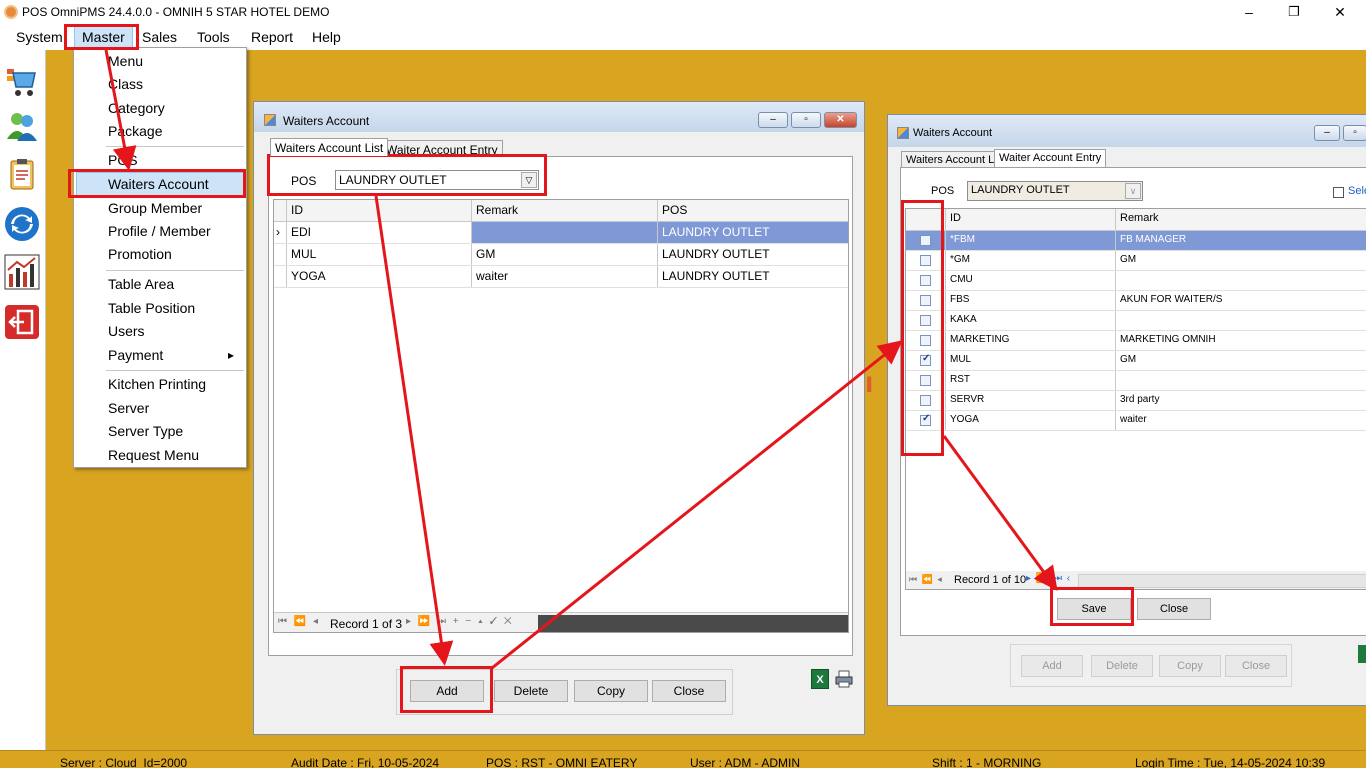 The image size is (1366, 768). I want to click on table-row: MULGM, so click(1136, 361).